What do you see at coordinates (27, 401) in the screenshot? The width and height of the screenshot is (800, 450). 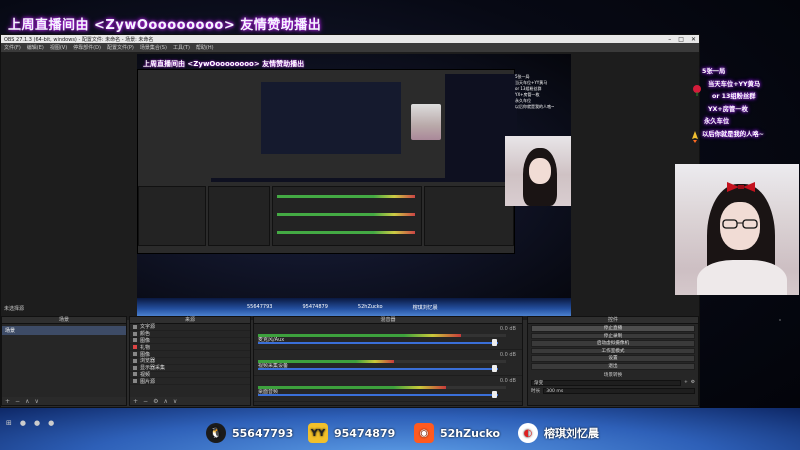 I see `scene-up-icon: ∧` at bounding box center [27, 401].